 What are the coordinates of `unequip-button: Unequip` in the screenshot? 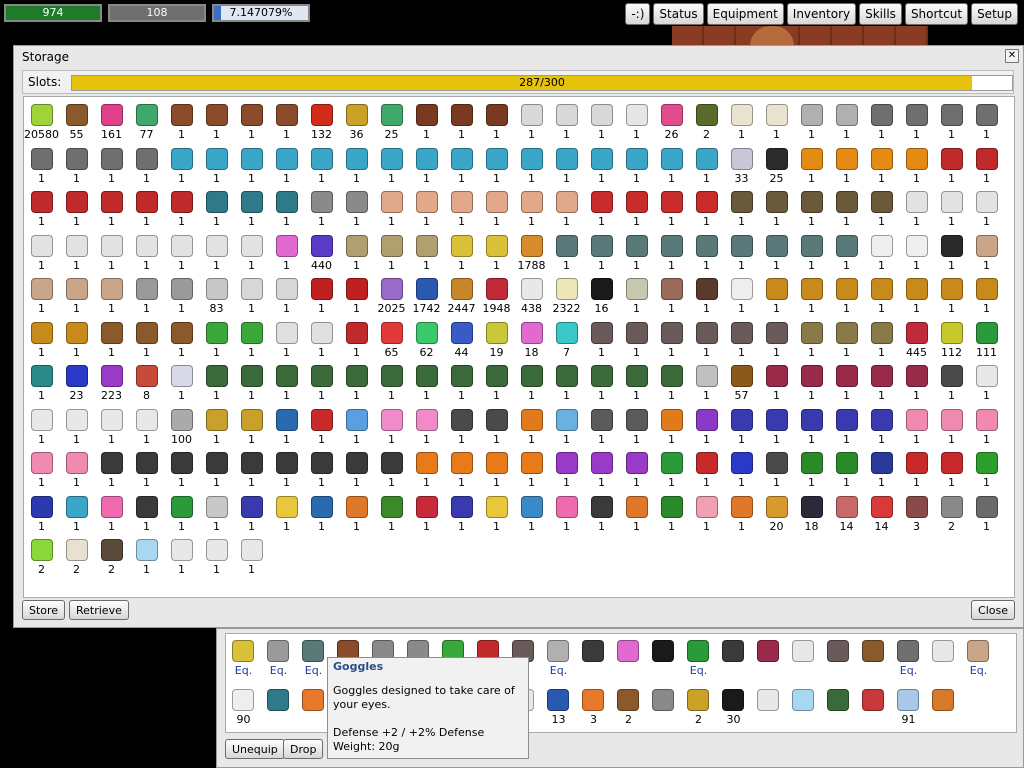 It's located at (255, 749).